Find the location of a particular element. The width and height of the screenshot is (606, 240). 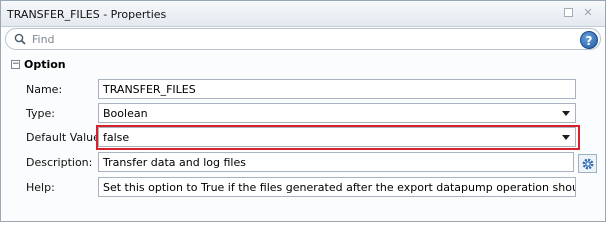

type-label: Type: is located at coordinates (40, 113).